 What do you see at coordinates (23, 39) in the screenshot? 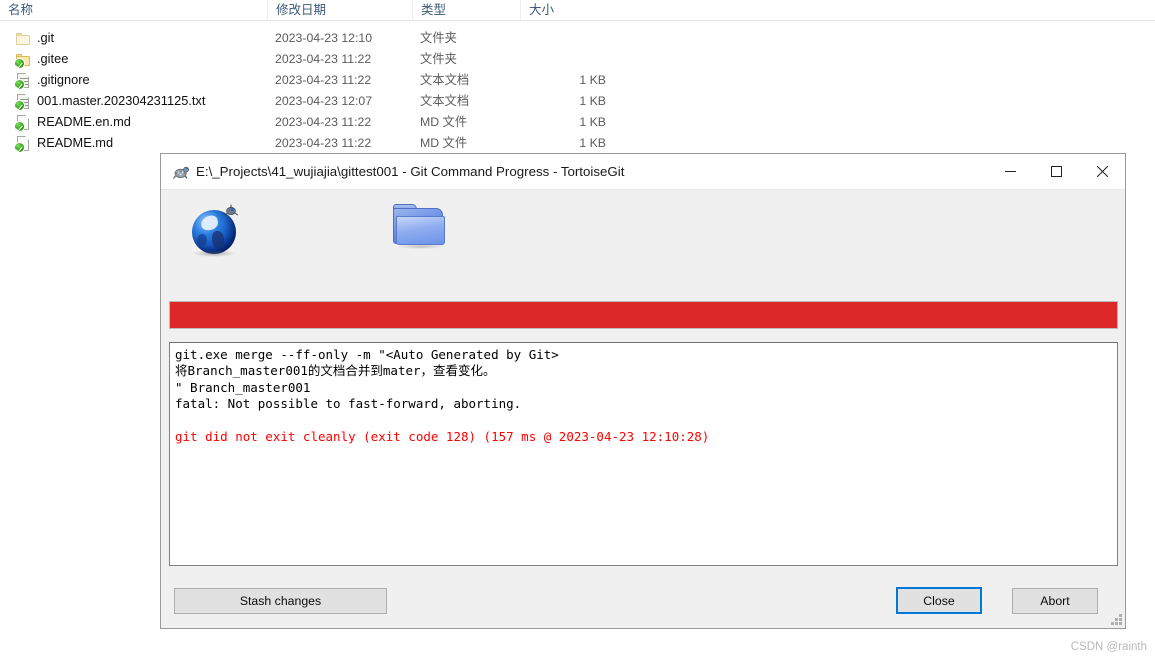
I see `folder-plain-icon` at bounding box center [23, 39].